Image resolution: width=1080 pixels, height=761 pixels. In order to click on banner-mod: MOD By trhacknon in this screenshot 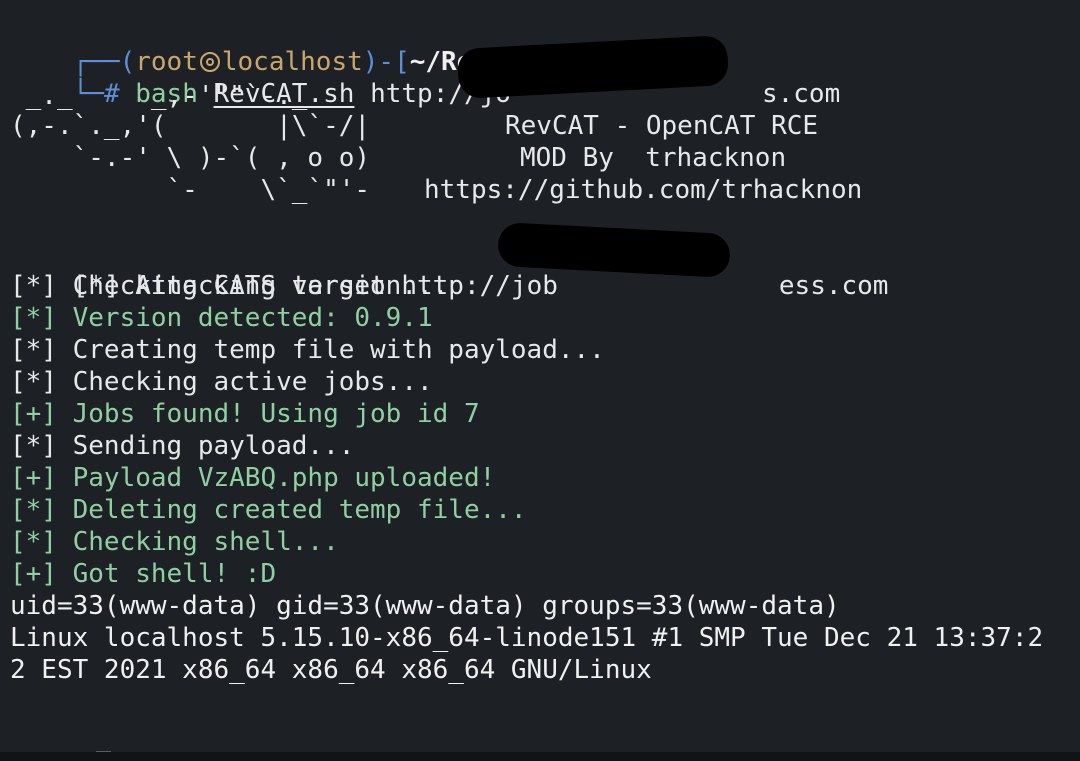, I will do `click(653, 158)`.